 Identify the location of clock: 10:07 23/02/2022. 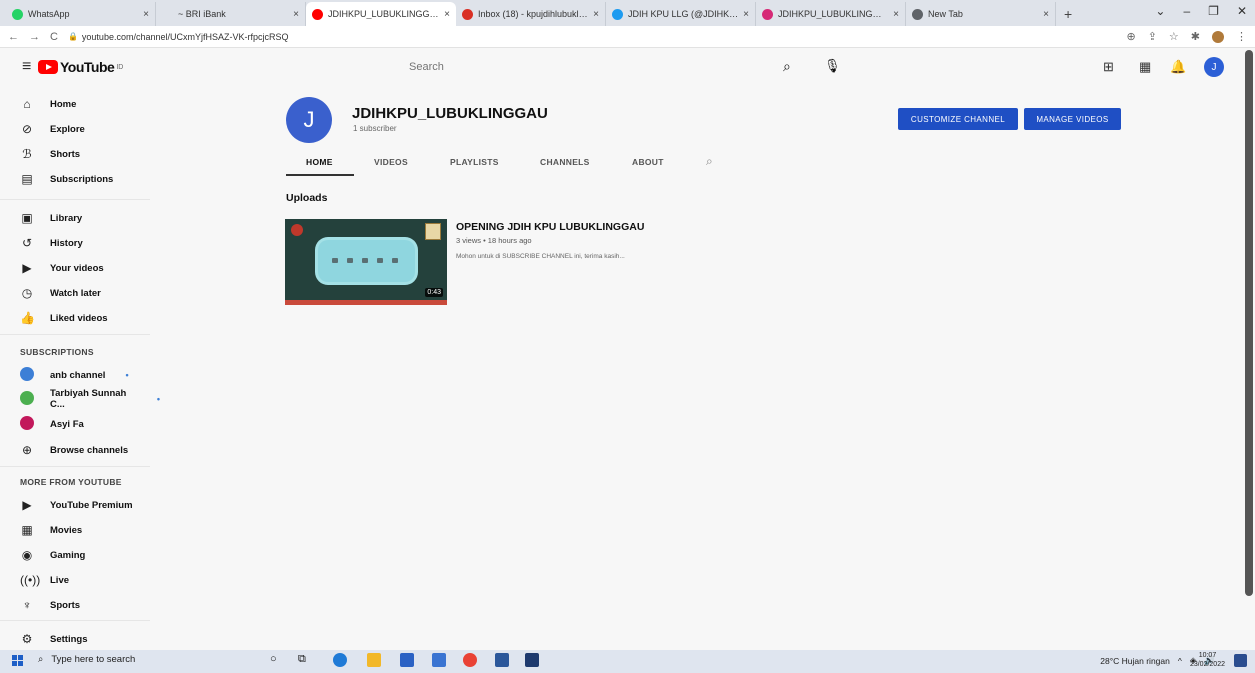
(1207, 660).